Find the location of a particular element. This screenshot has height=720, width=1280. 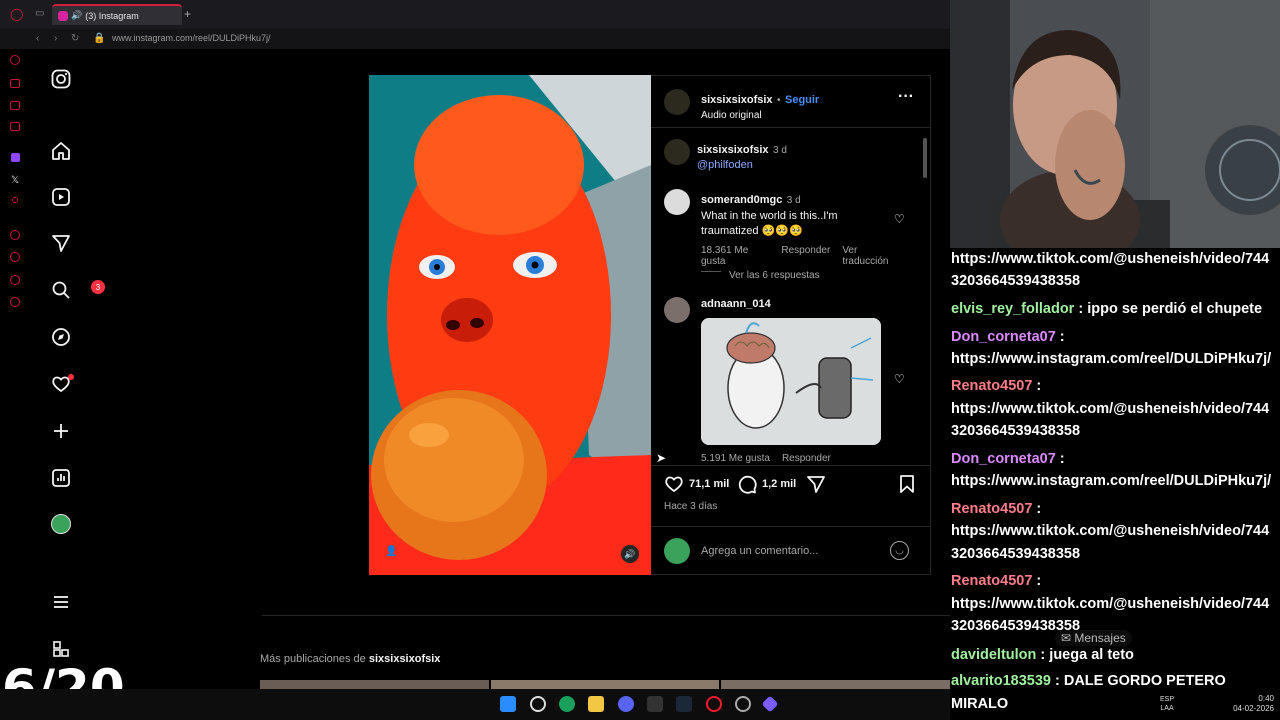

view-replies-link: Ver las 6 respuestas is located at coordinates (774, 275).